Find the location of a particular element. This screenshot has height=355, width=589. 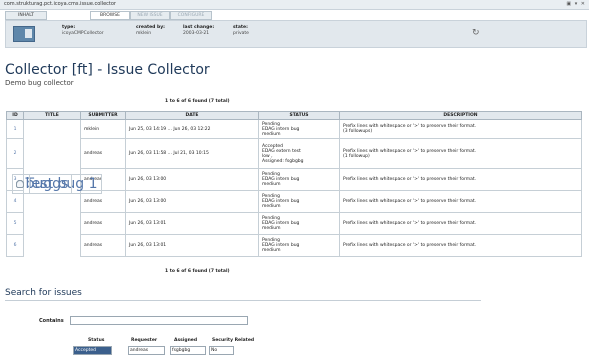

issue-id: 5 is located at coordinates (15, 223).